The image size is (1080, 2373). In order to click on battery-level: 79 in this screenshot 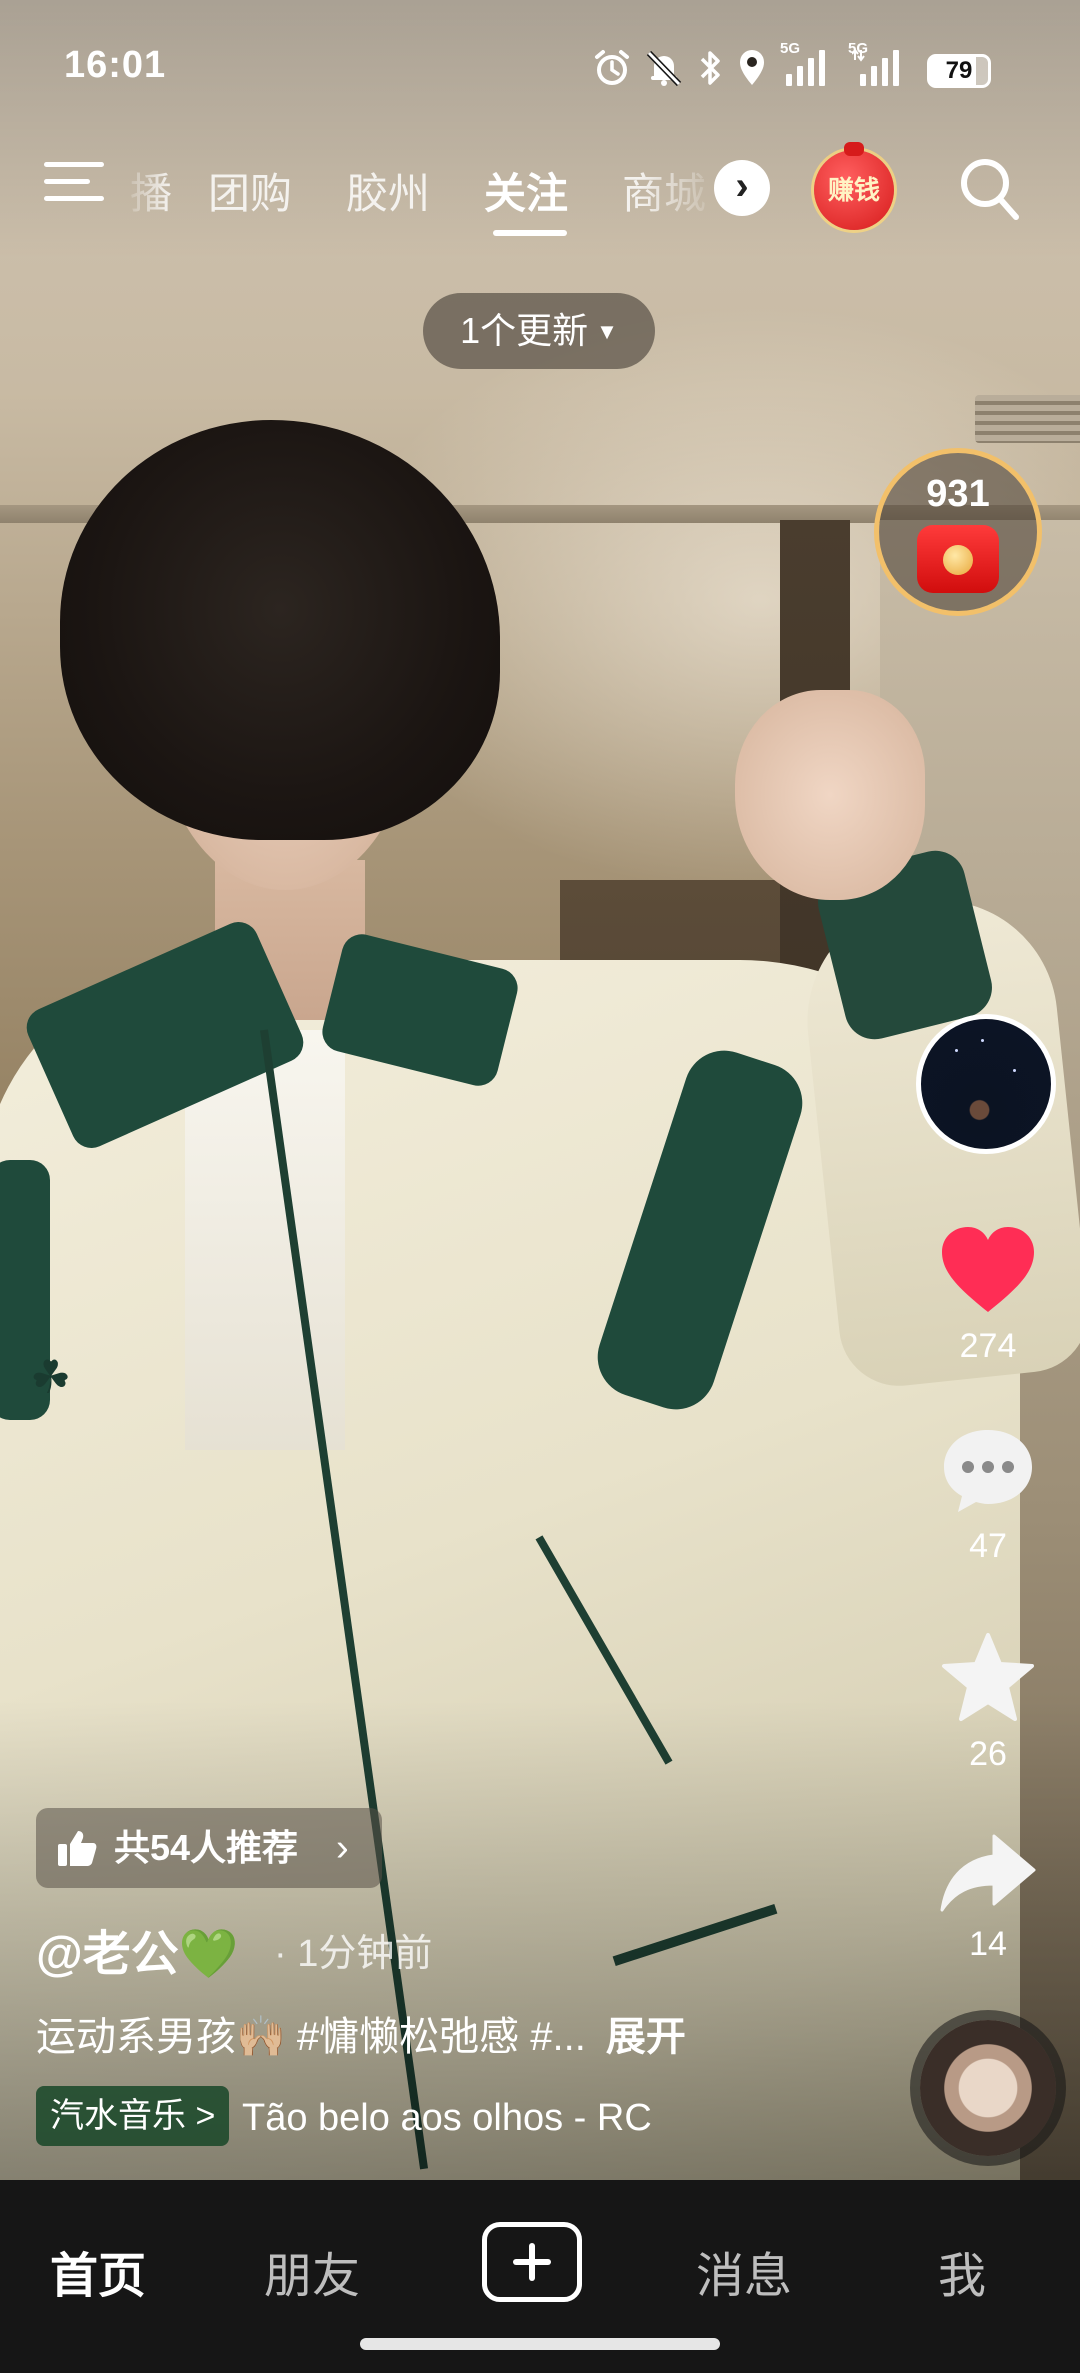, I will do `click(959, 70)`.